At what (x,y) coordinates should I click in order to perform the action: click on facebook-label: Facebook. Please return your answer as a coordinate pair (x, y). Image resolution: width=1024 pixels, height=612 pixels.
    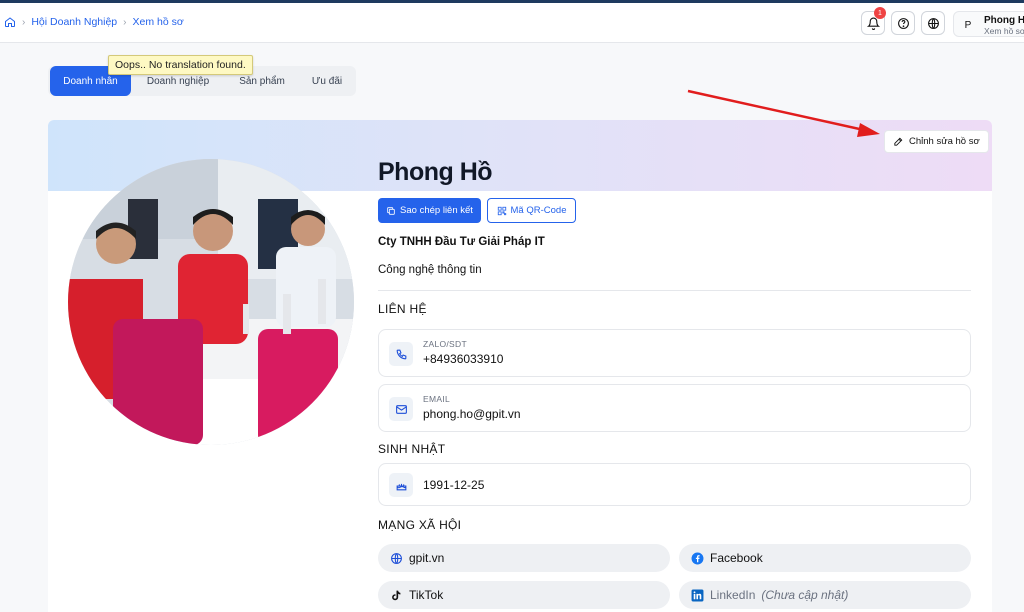
    Looking at the image, I should click on (736, 558).